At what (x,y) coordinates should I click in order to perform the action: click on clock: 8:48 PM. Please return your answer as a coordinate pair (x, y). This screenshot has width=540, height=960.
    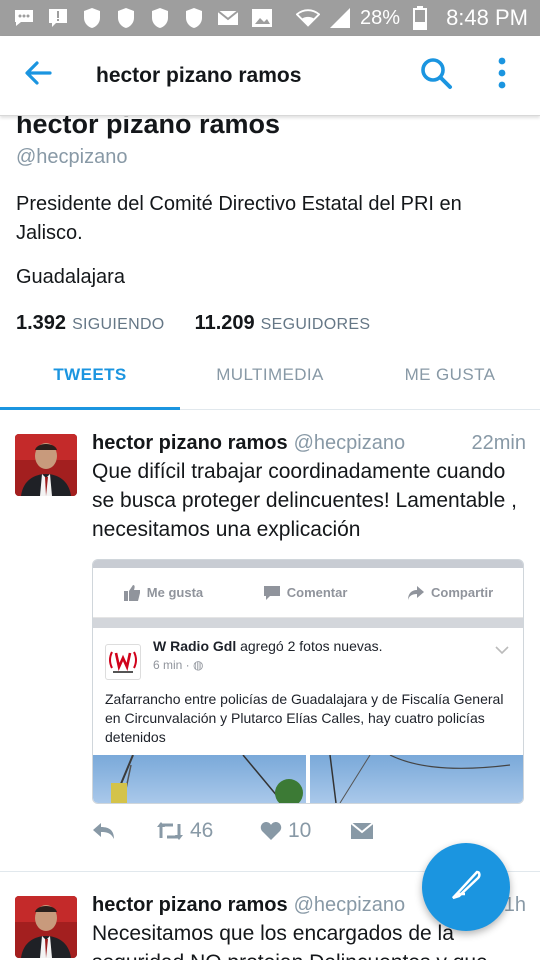
    Looking at the image, I should click on (487, 17).